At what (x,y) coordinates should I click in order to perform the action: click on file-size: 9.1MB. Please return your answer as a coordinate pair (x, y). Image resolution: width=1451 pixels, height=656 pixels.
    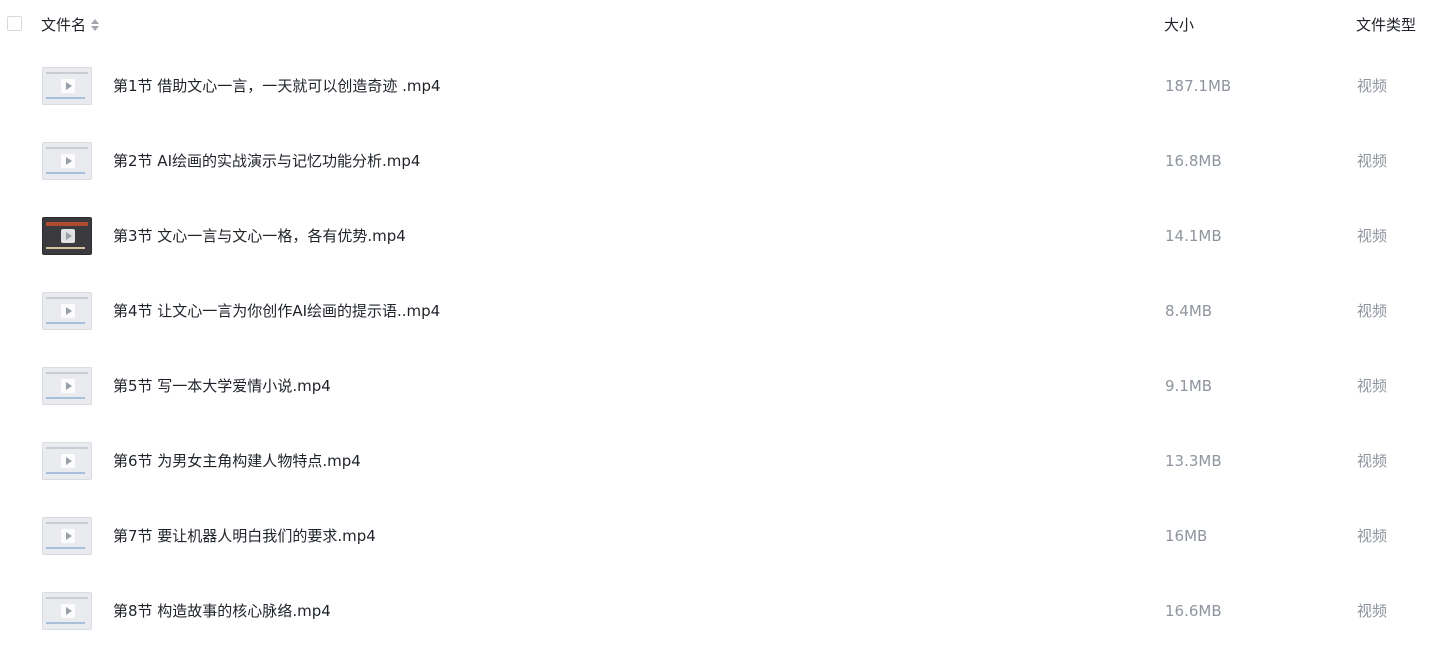
    Looking at the image, I should click on (1189, 386).